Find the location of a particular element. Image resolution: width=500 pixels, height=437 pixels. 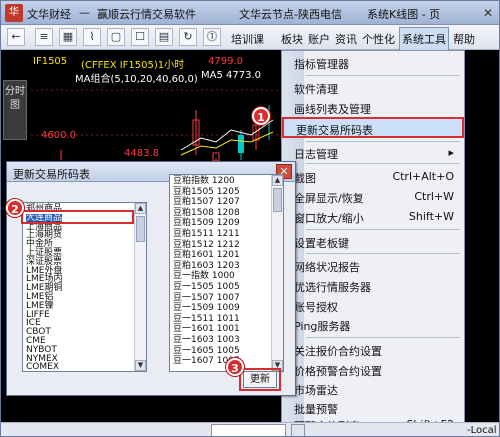

contract-list-item: 豆粕1511 1211 is located at coordinates (206, 234).